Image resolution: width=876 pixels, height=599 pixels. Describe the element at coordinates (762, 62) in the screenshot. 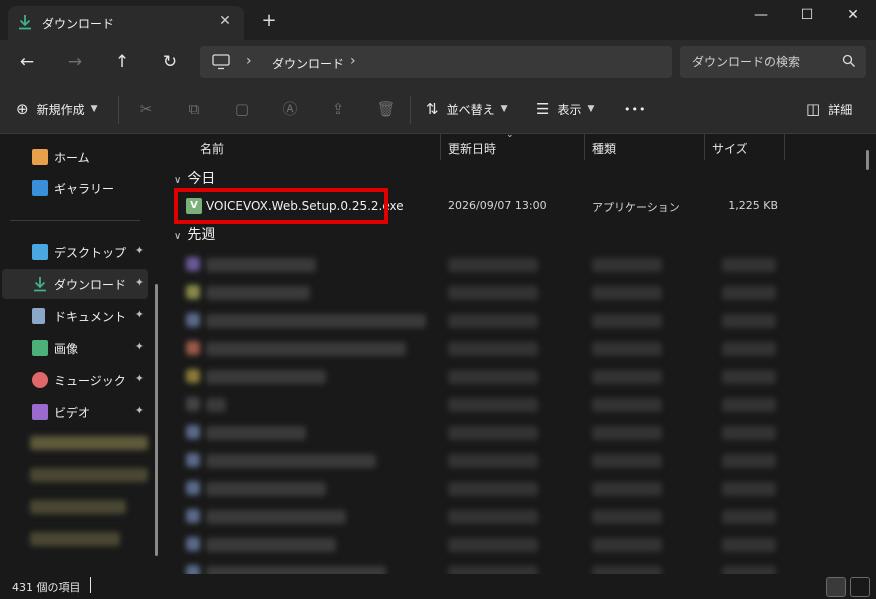

I see `search-input` at that location.